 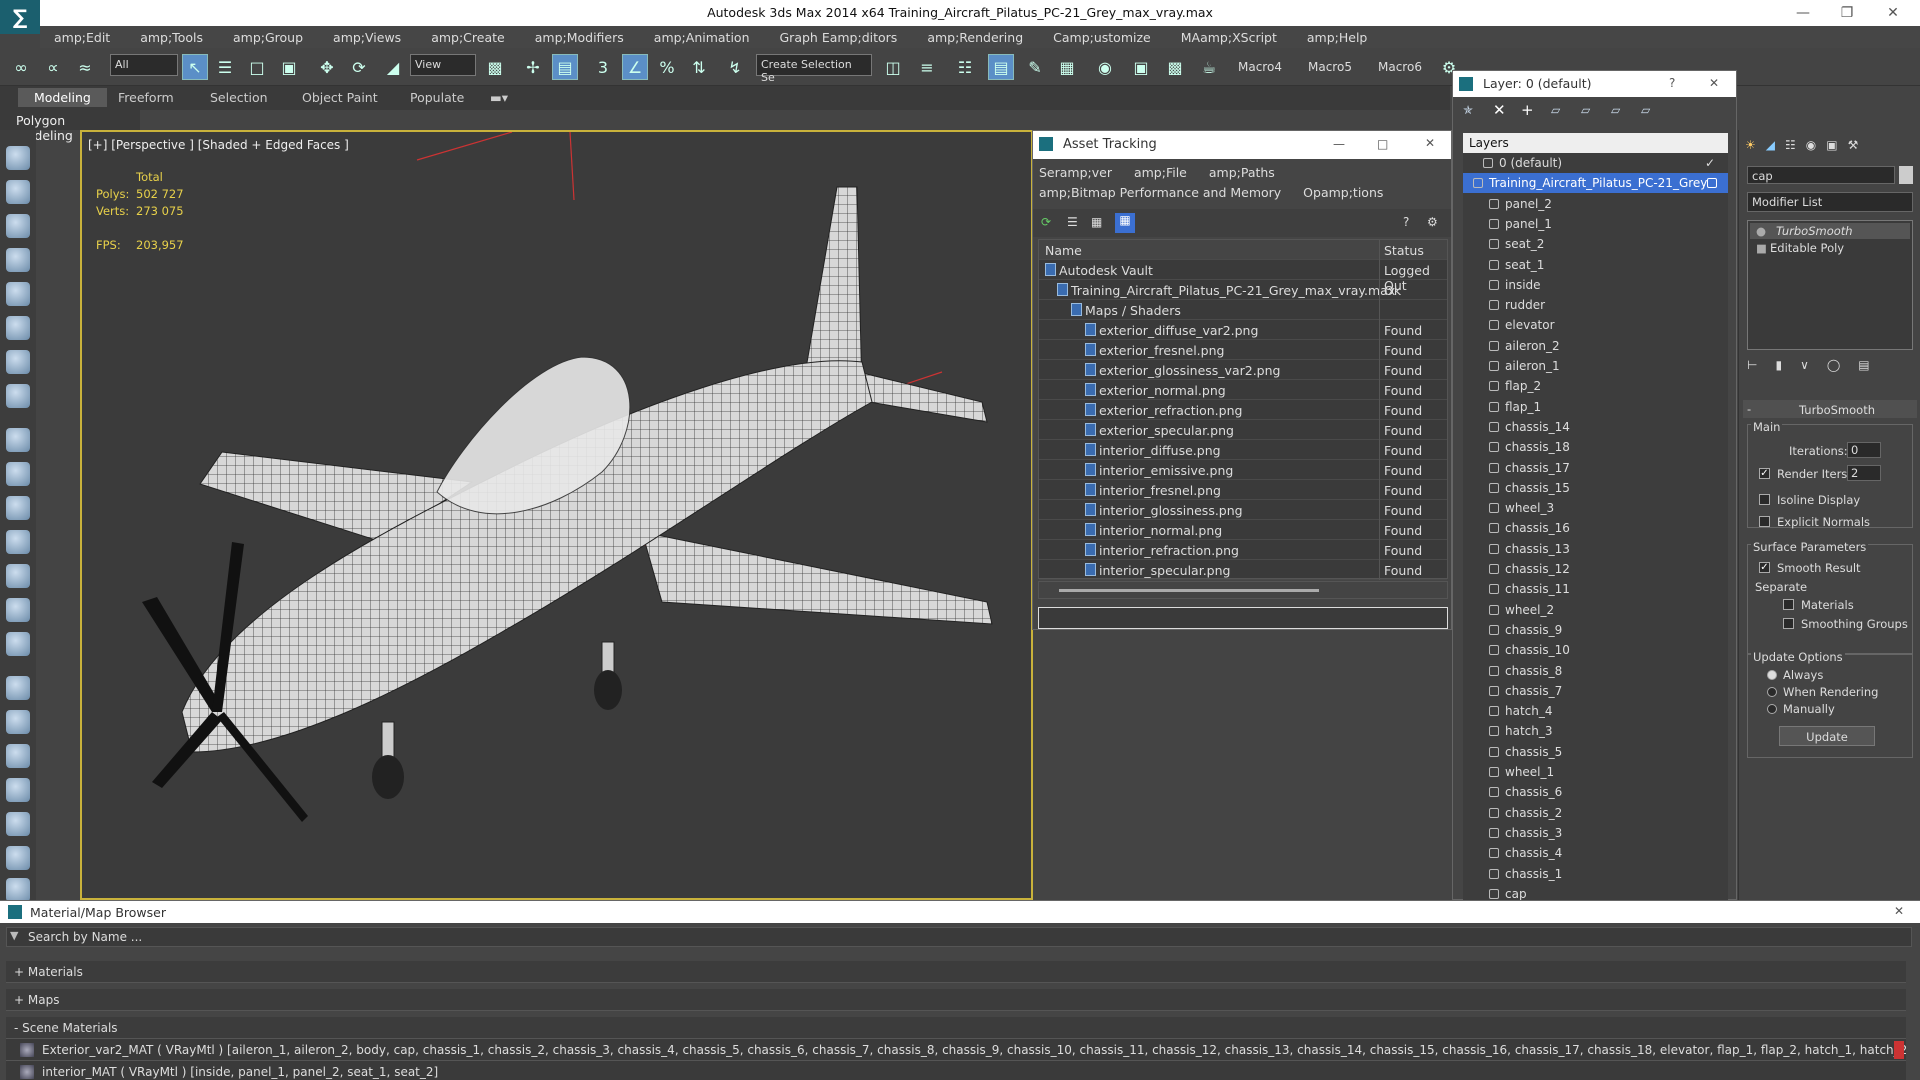 What do you see at coordinates (327, 67) in the screenshot?
I see `move-icon: ✥` at bounding box center [327, 67].